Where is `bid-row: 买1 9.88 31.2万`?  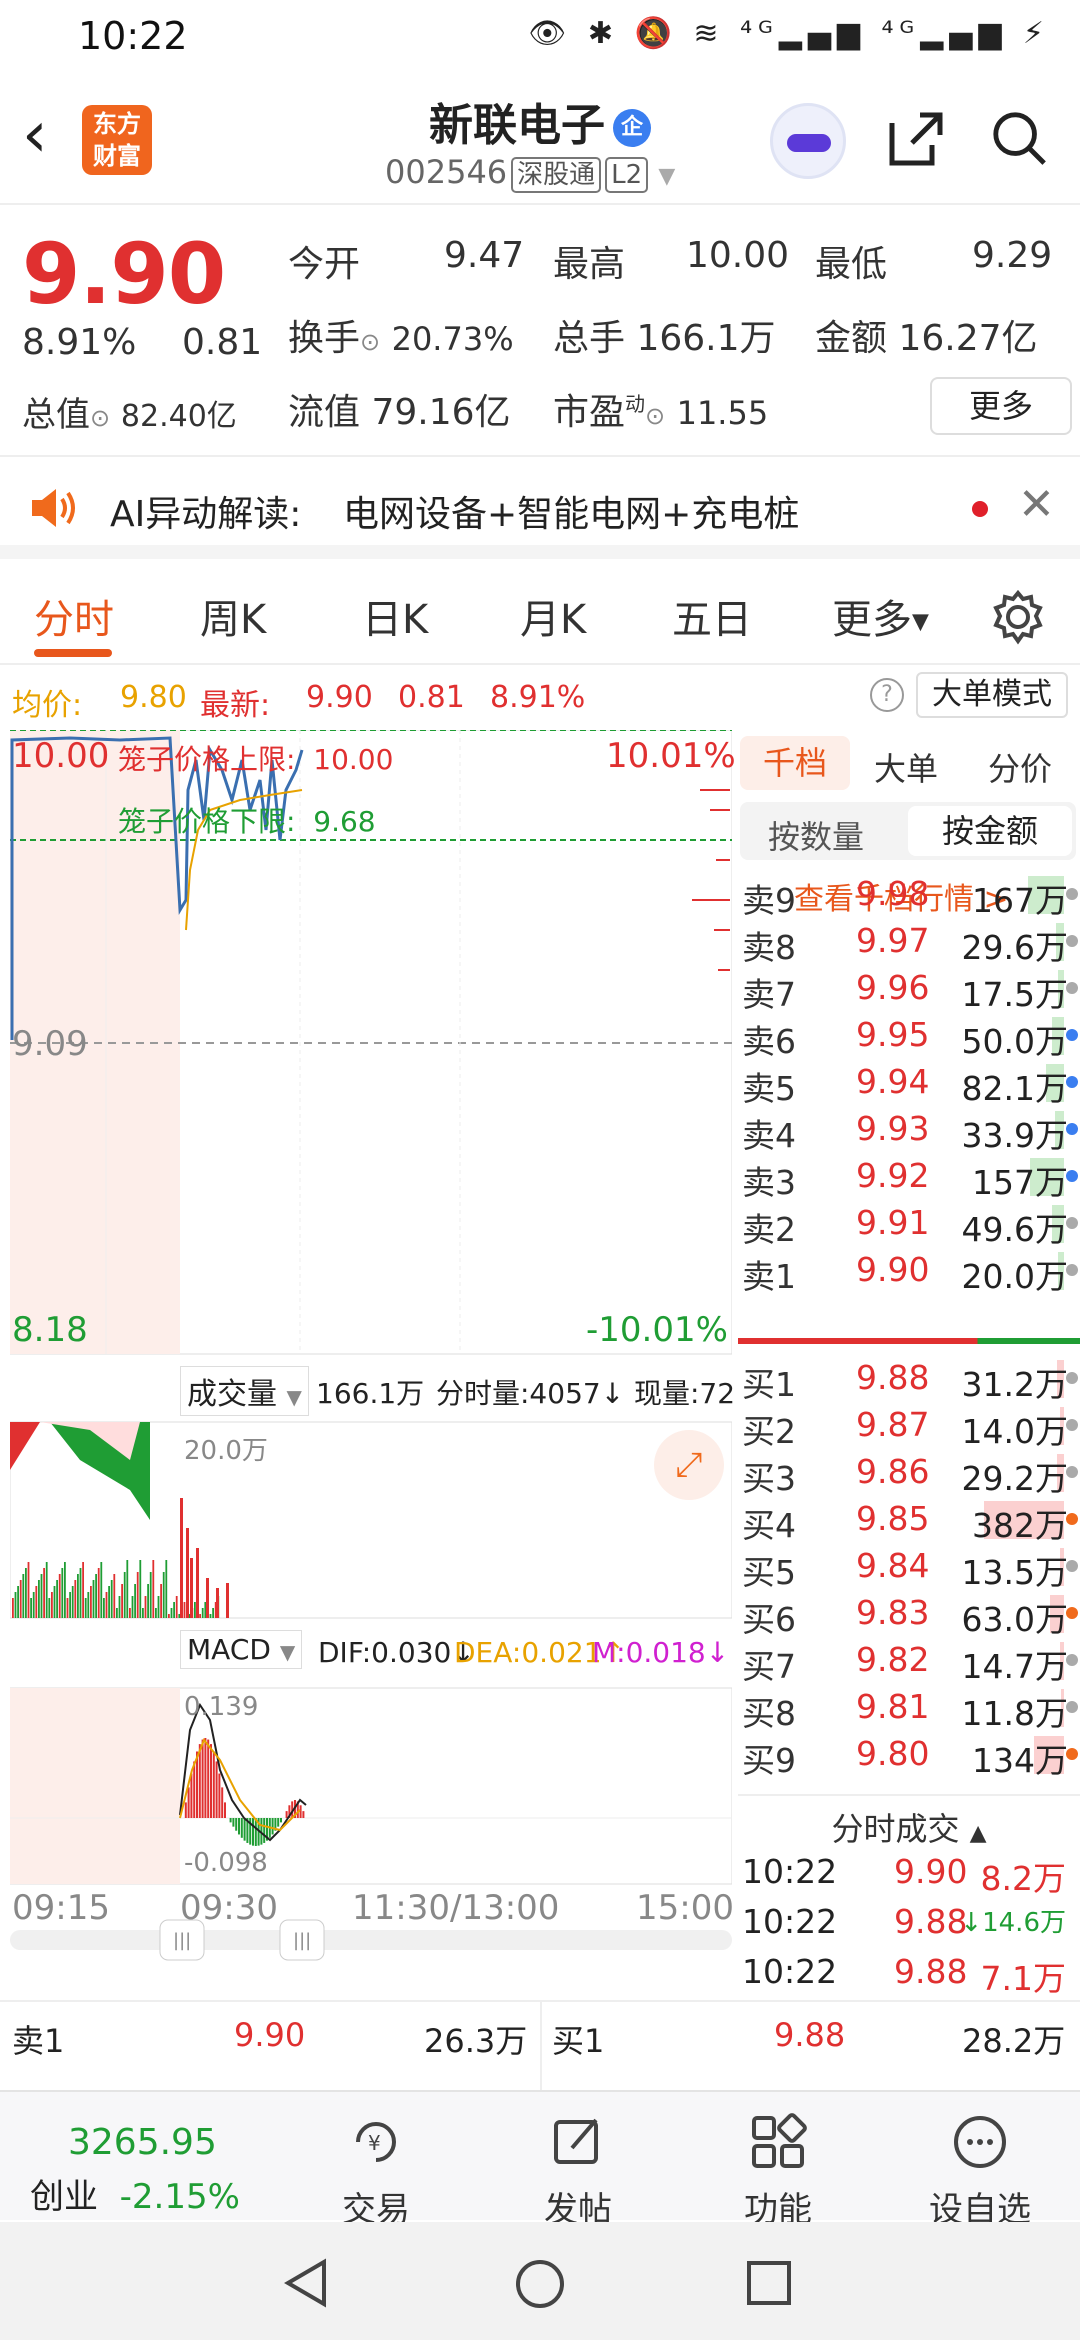
bid-row: 买1 9.88 31.2万 is located at coordinates (909, 1379).